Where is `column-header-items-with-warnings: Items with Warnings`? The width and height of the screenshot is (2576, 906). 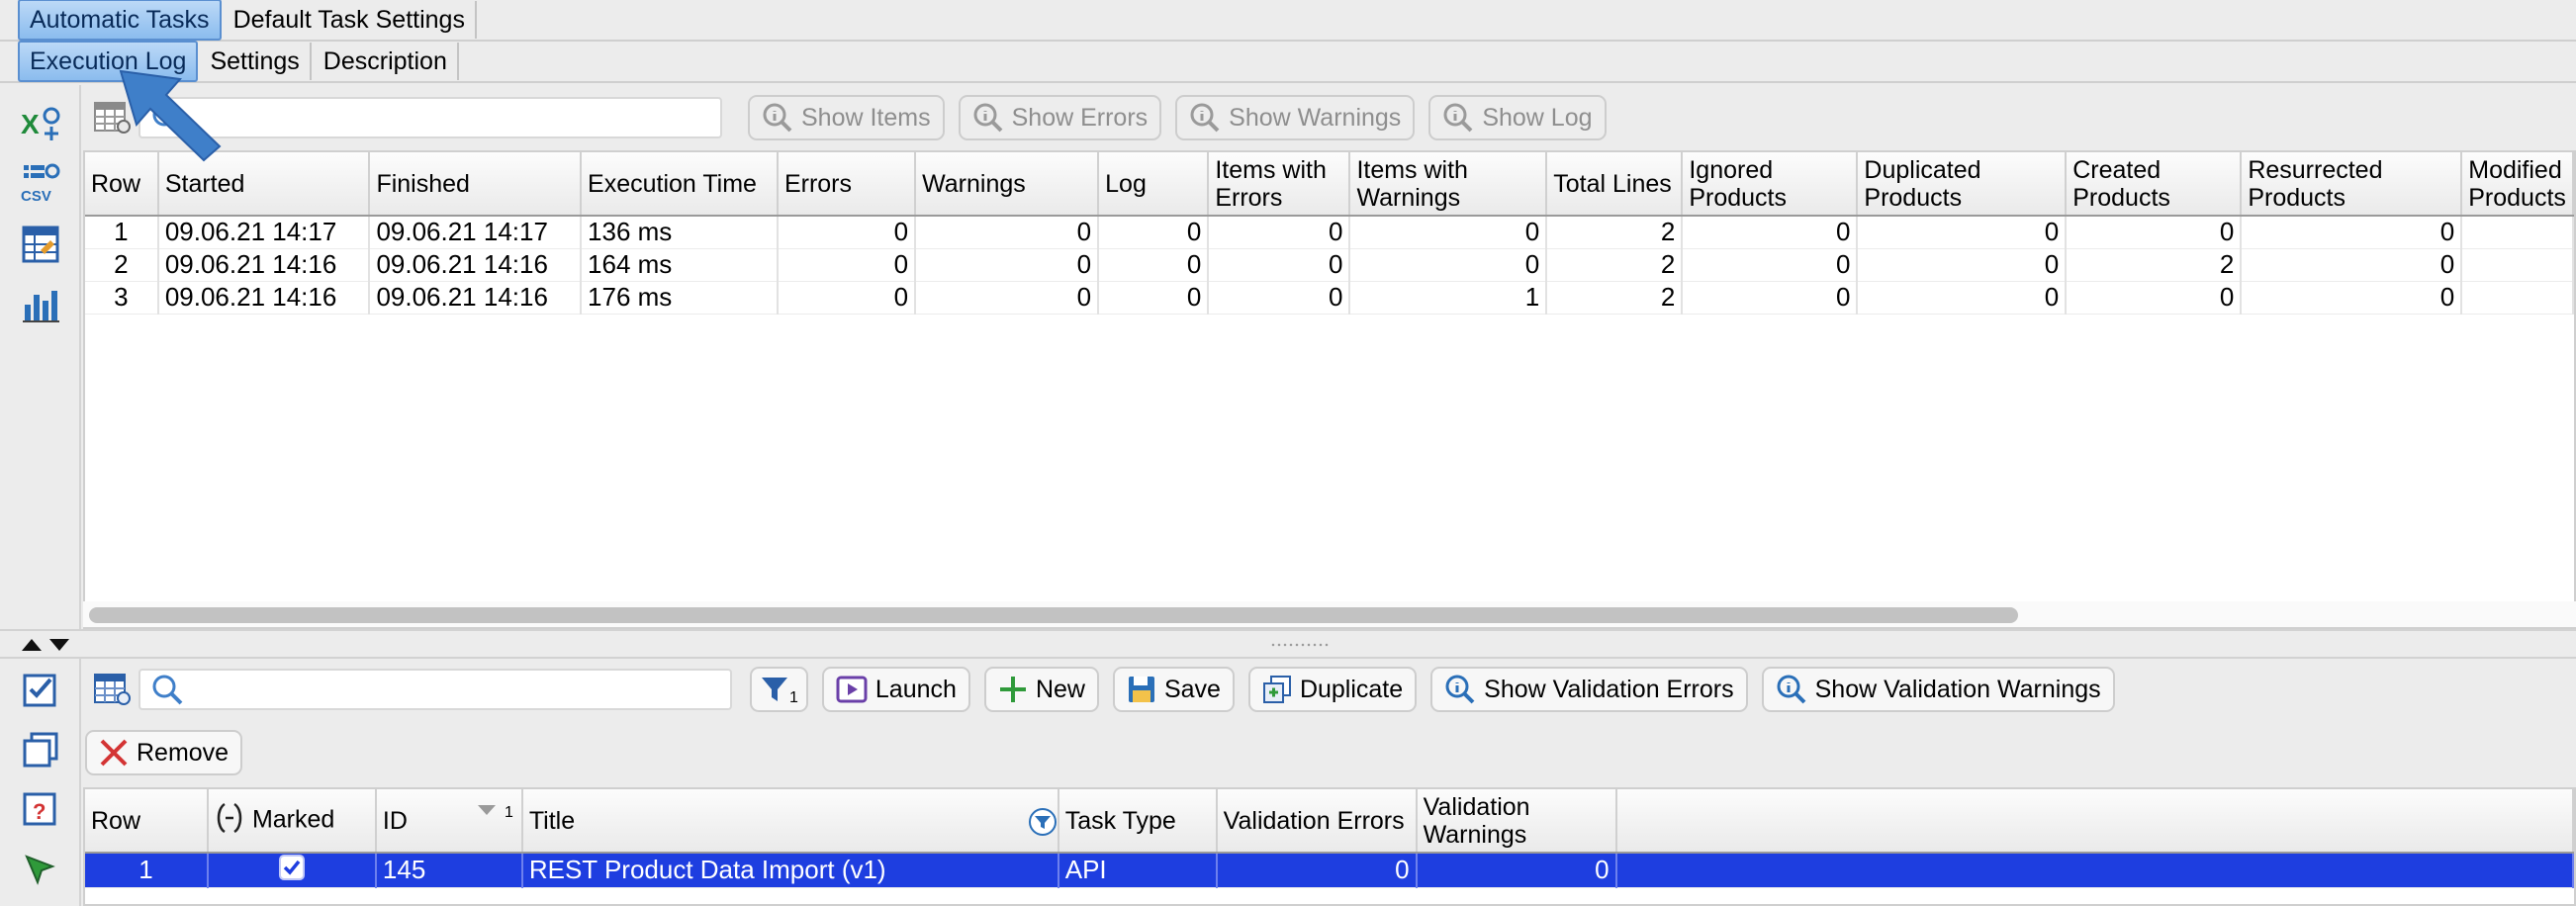
column-header-items-with-warnings: Items with Warnings is located at coordinates (1449, 185).